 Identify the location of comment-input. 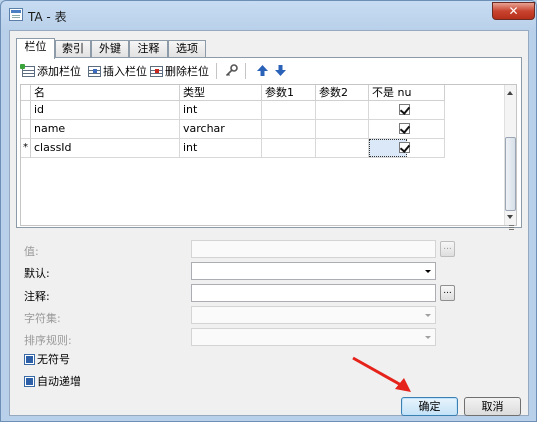
(313, 293).